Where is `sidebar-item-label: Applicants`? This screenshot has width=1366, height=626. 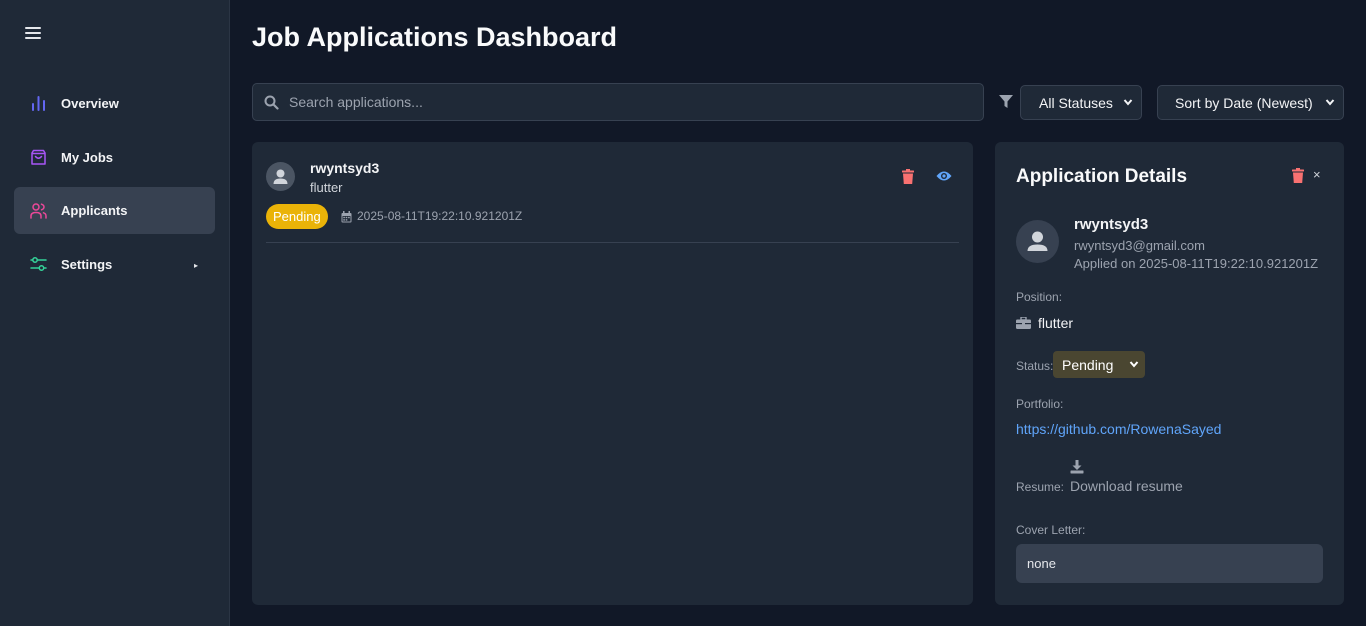
sidebar-item-label: Applicants is located at coordinates (94, 210).